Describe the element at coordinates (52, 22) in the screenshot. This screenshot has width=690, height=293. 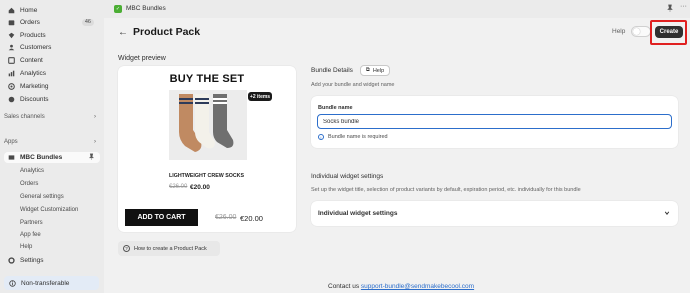
I see `sidebar-item-orders: Orders 46` at that location.